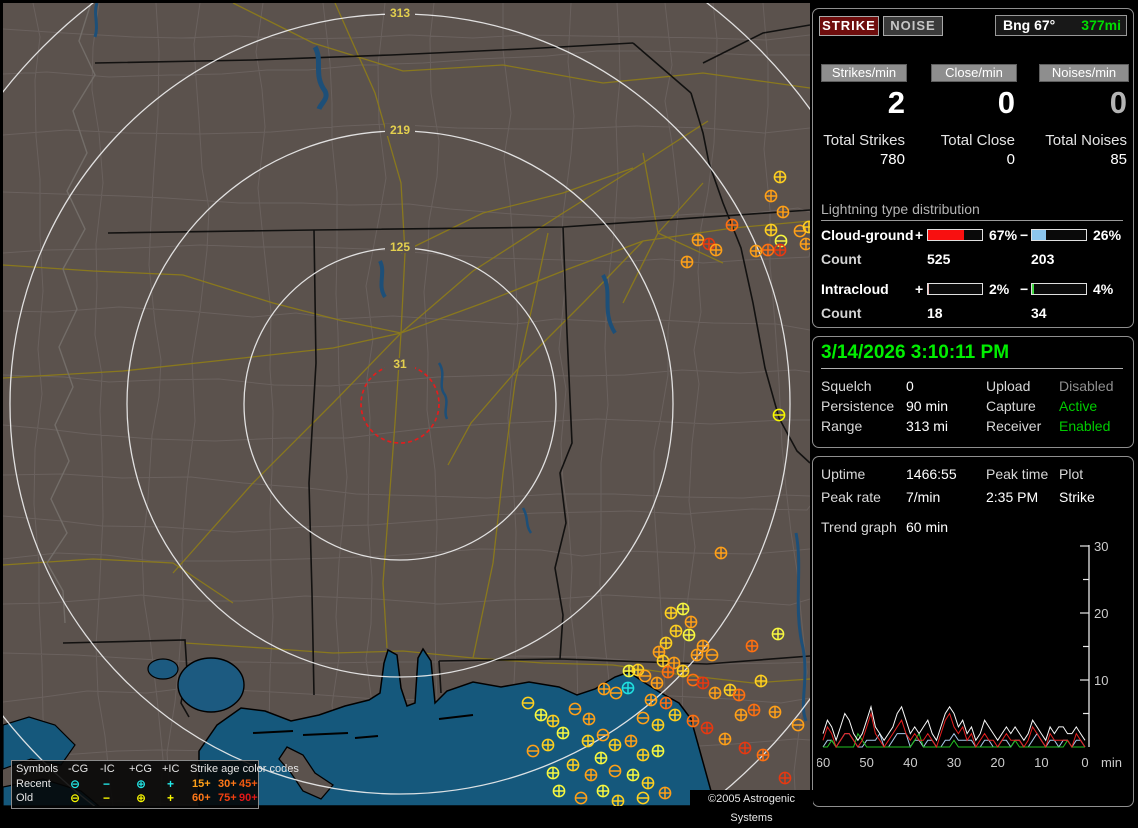 The width and height of the screenshot is (1138, 828). I want to click on ic-negative-pct: 4%, so click(1103, 289).